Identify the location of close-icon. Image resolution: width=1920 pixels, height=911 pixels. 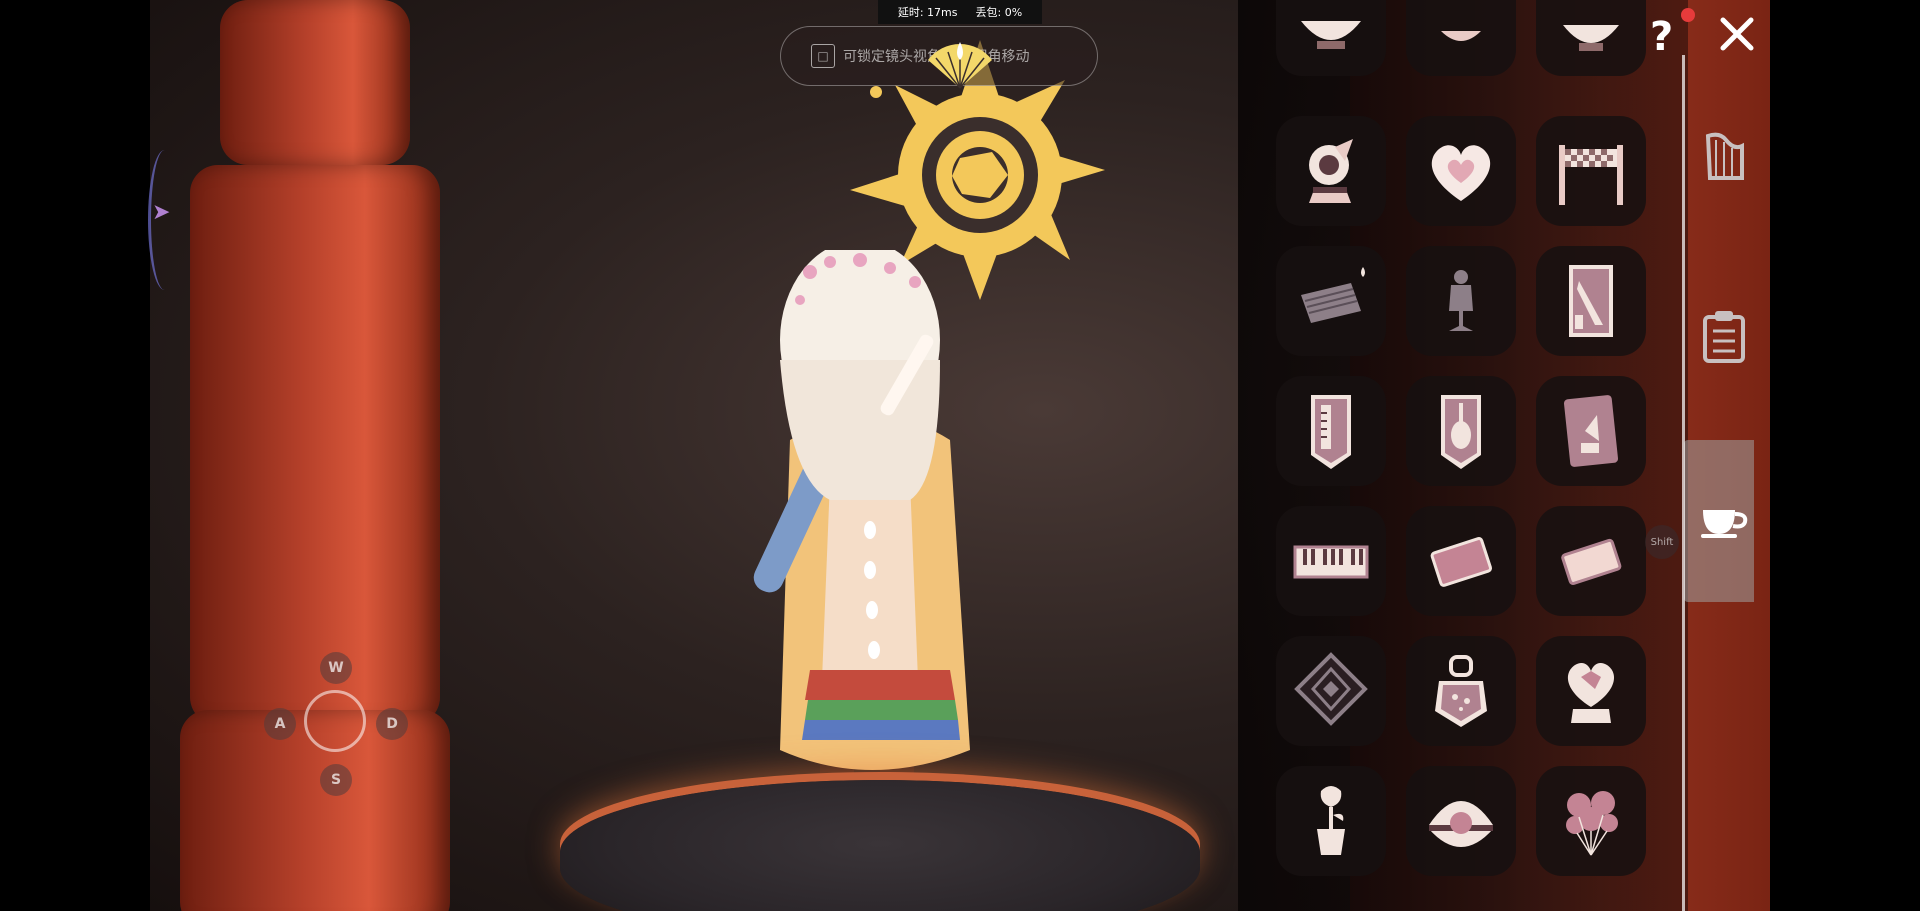
(1737, 34).